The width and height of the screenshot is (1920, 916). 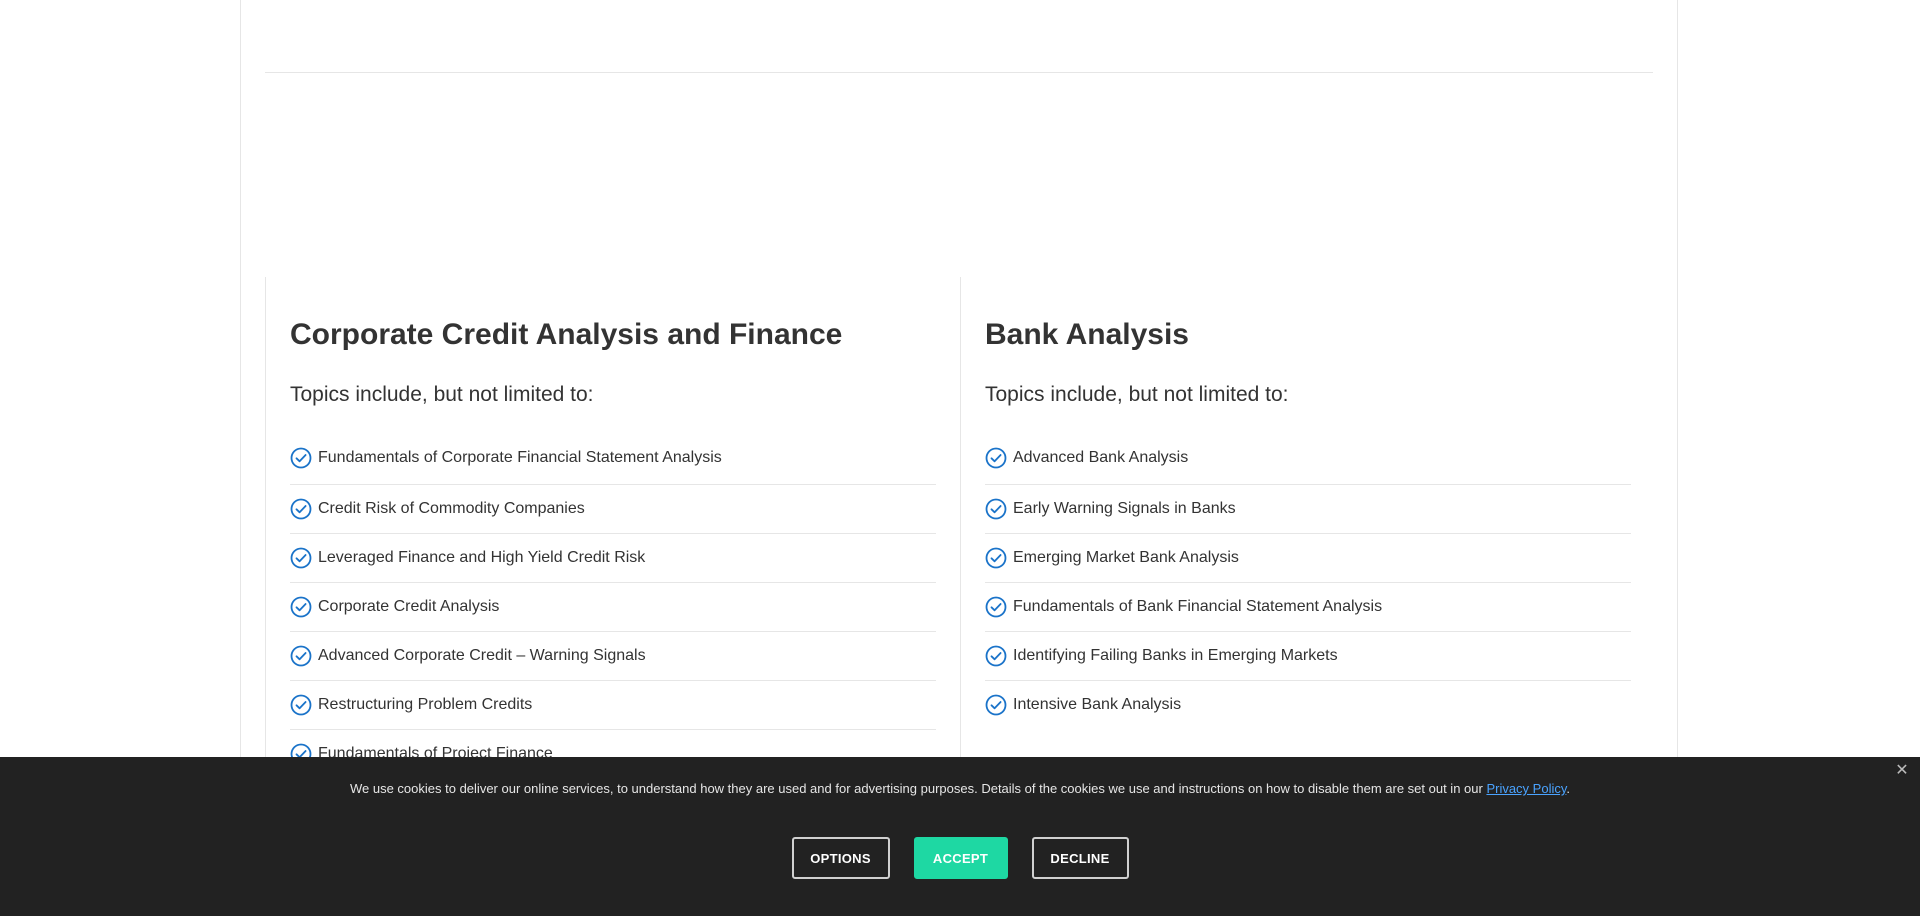 I want to click on privacy-policy-link: Privacy Policy, so click(x=1526, y=788).